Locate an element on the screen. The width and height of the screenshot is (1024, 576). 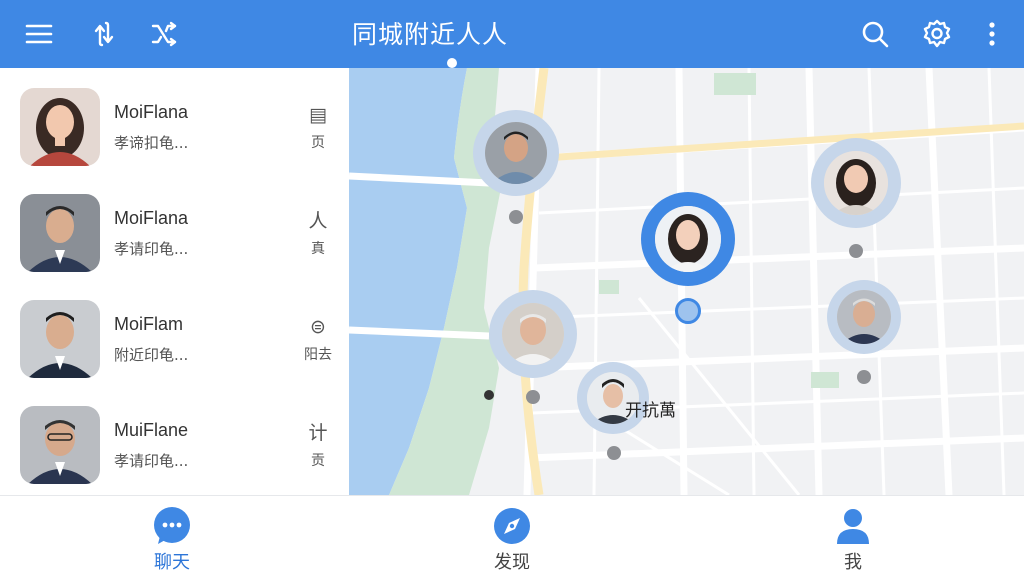
tab-me-label: 我 is located at coordinates (853, 562).